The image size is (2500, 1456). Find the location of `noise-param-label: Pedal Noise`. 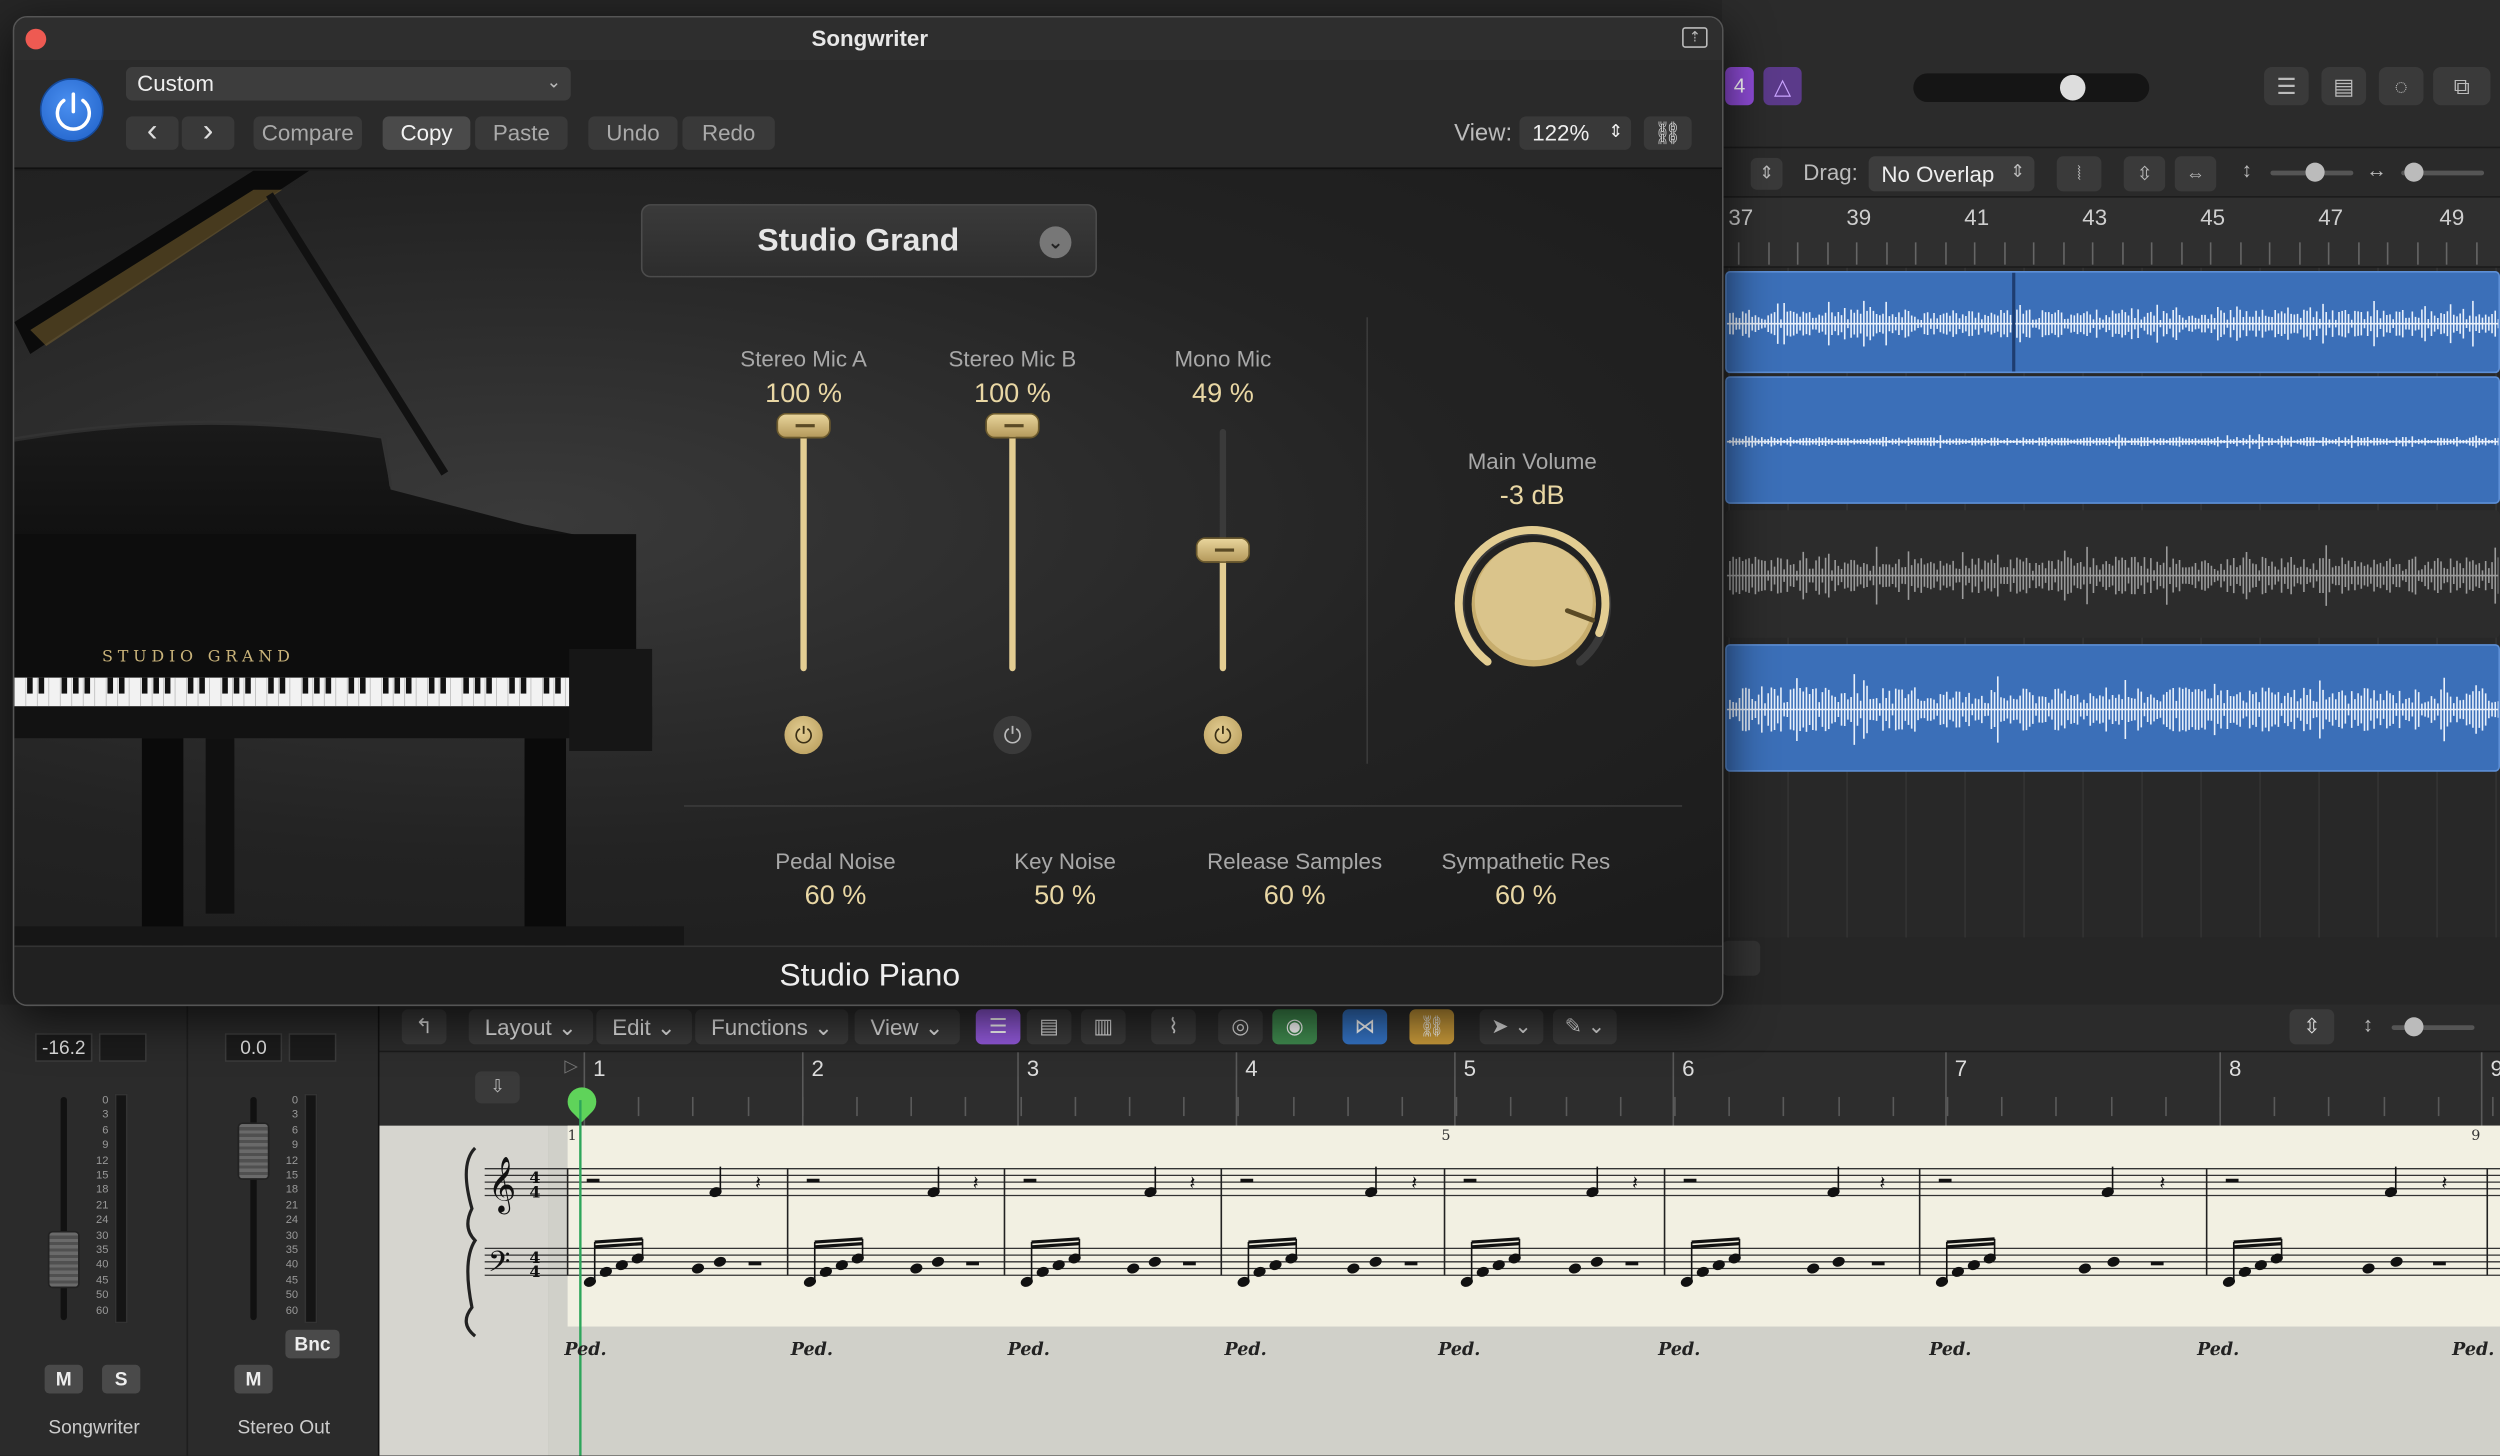

noise-param-label: Pedal Noise is located at coordinates (835, 861).